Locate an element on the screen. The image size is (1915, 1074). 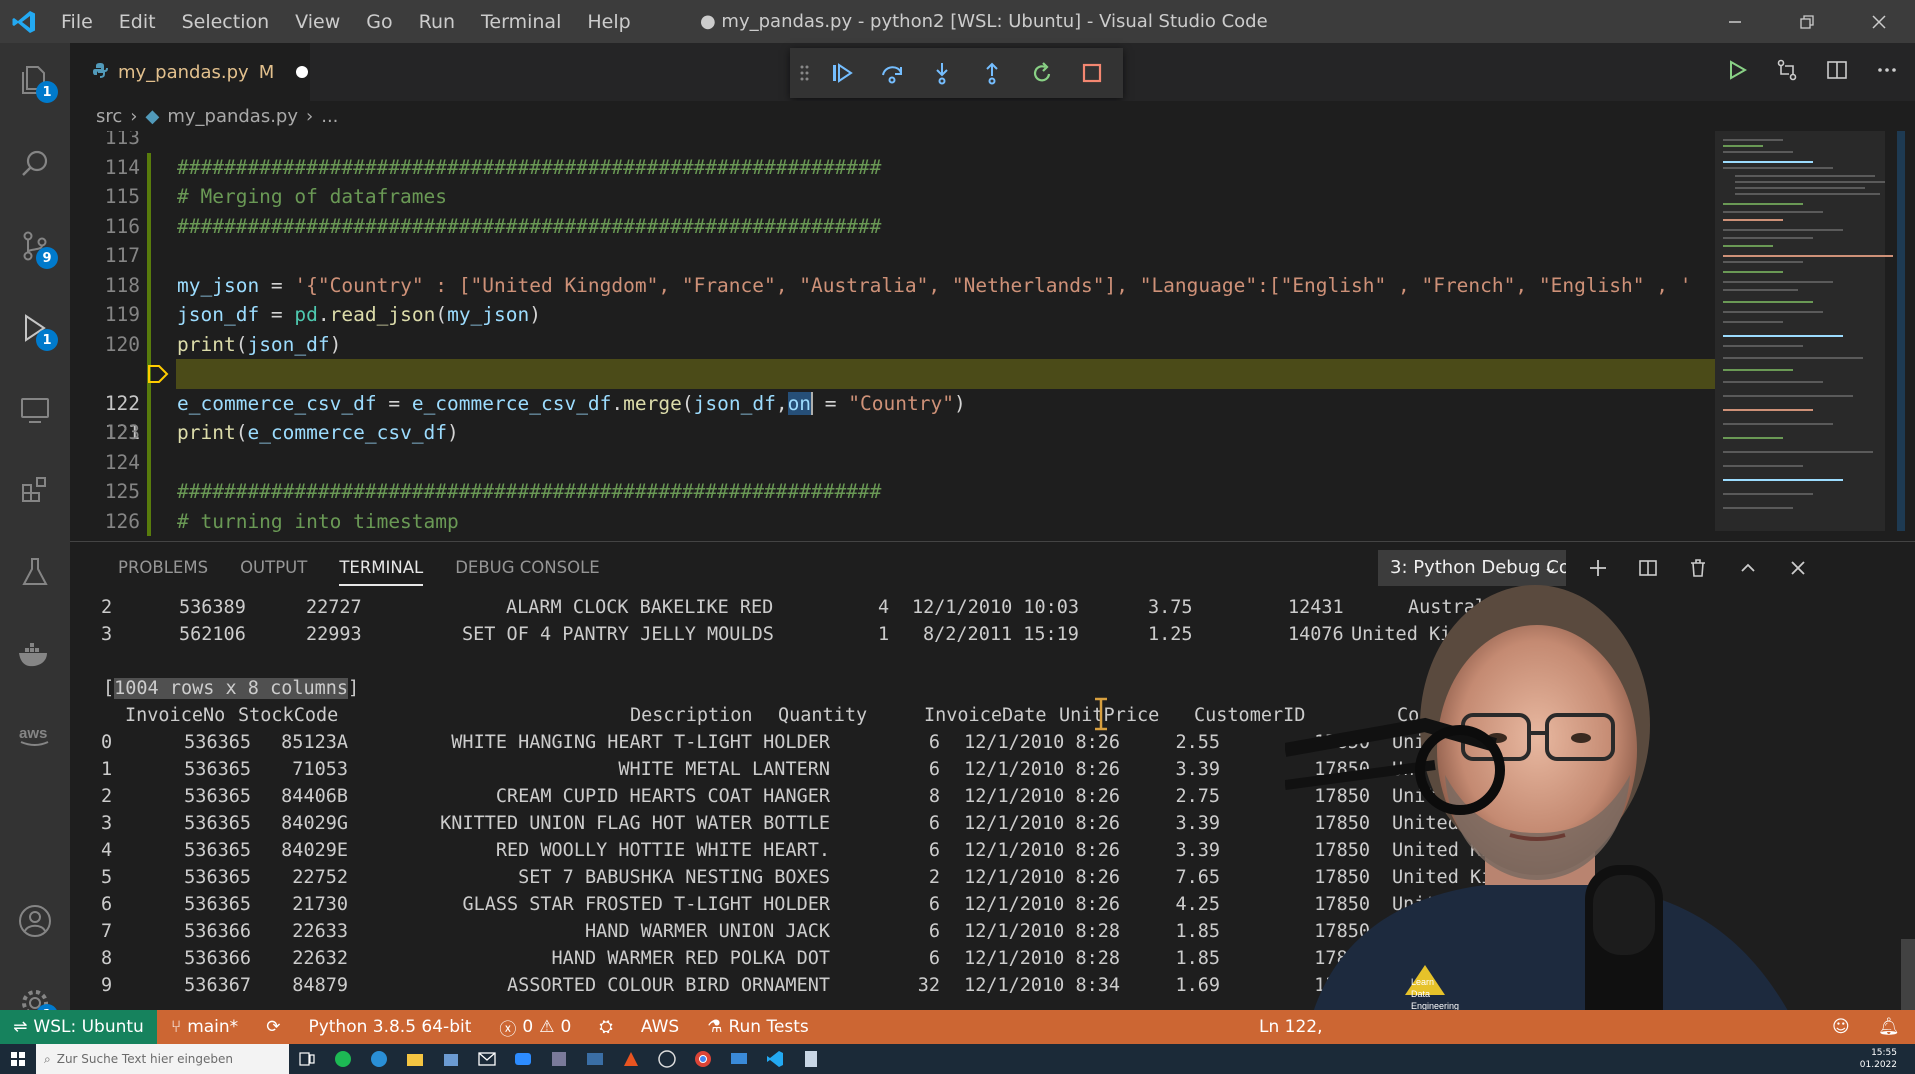
menu-run: Run is located at coordinates (437, 22).